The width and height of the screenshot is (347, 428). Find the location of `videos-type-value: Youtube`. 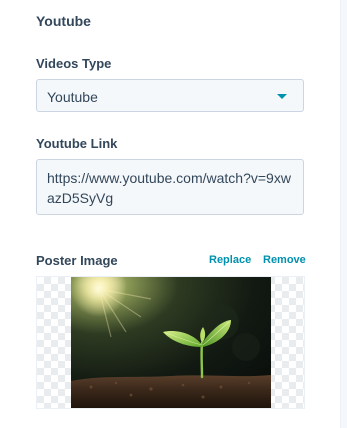

videos-type-value: Youtube is located at coordinates (72, 97).